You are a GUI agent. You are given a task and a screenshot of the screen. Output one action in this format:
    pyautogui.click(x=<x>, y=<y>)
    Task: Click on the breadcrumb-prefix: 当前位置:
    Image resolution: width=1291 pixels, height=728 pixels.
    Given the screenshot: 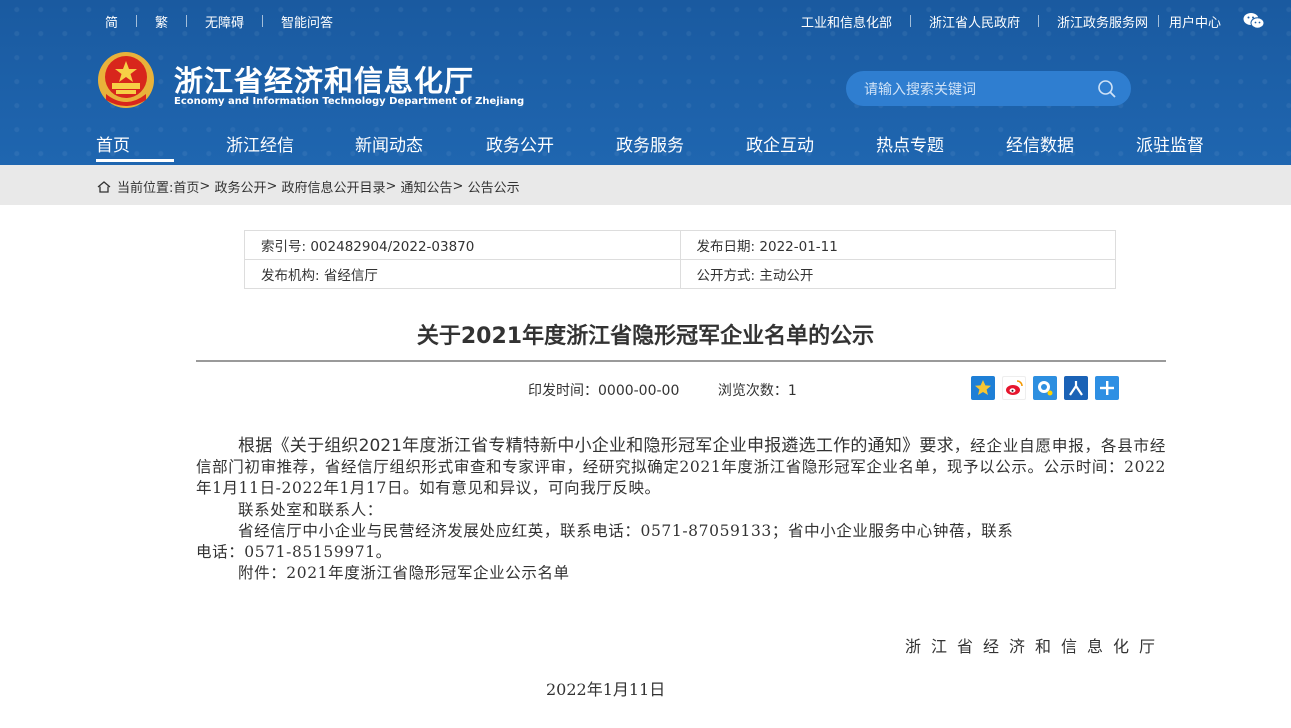 What is the action you would take?
    pyautogui.click(x=145, y=188)
    